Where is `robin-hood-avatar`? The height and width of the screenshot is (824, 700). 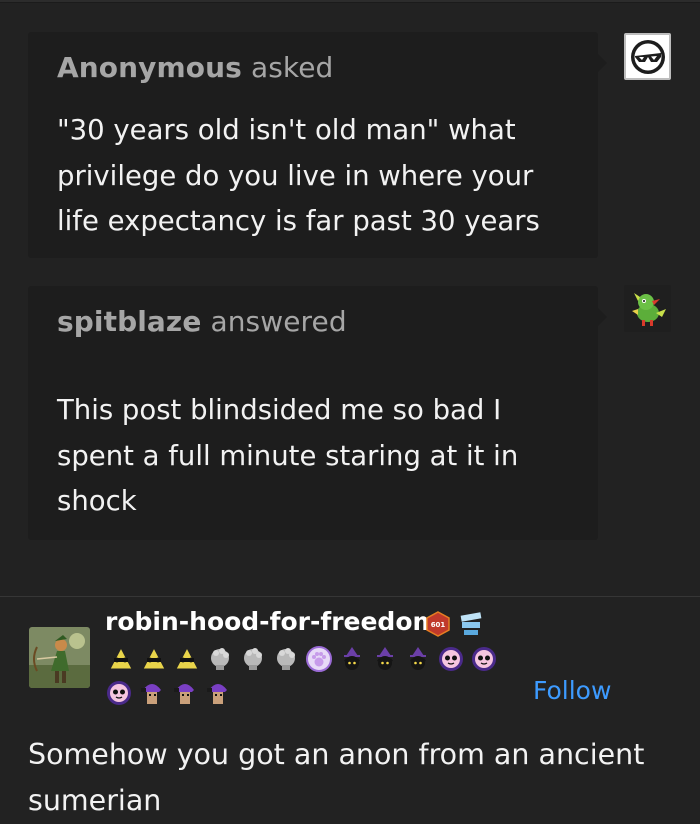 robin-hood-avatar is located at coordinates (59, 657).